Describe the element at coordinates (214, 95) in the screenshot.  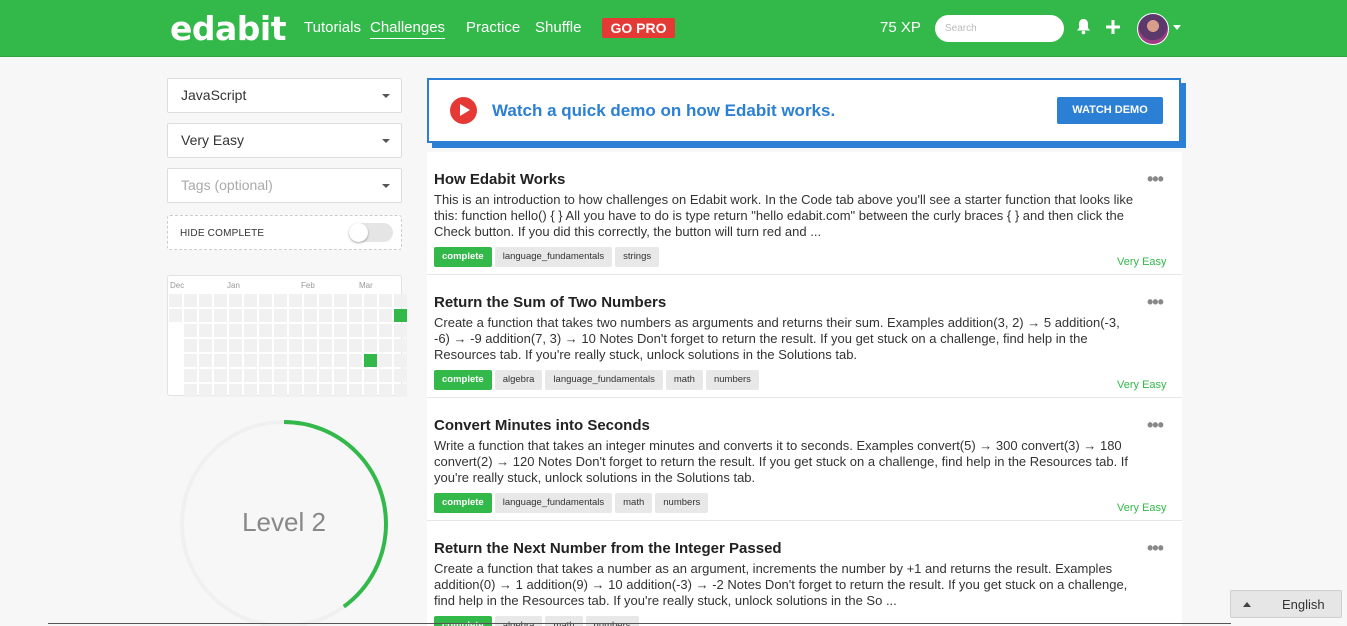
I see `language-select-value: JavaScript` at that location.